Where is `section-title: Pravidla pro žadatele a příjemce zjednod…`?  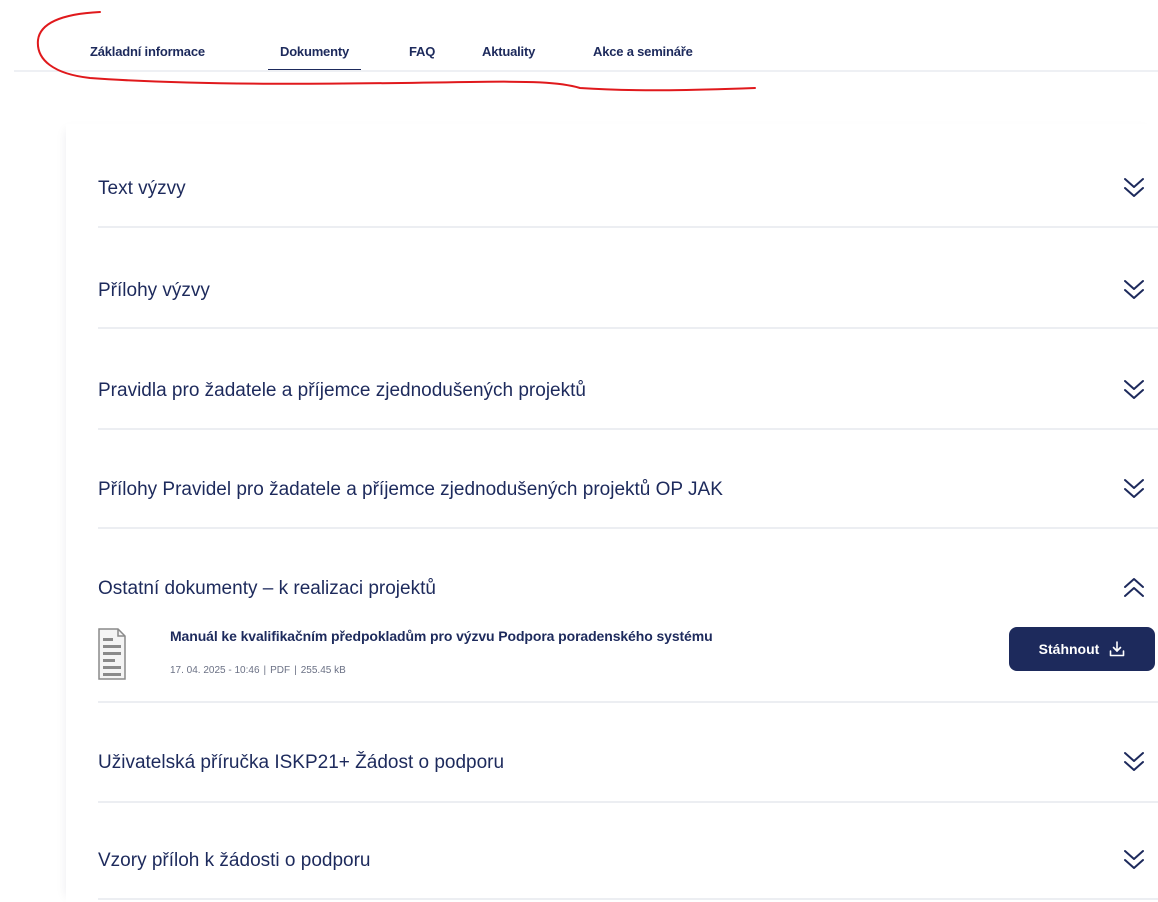 section-title: Pravidla pro žadatele a příjemce zjednod… is located at coordinates (342, 390).